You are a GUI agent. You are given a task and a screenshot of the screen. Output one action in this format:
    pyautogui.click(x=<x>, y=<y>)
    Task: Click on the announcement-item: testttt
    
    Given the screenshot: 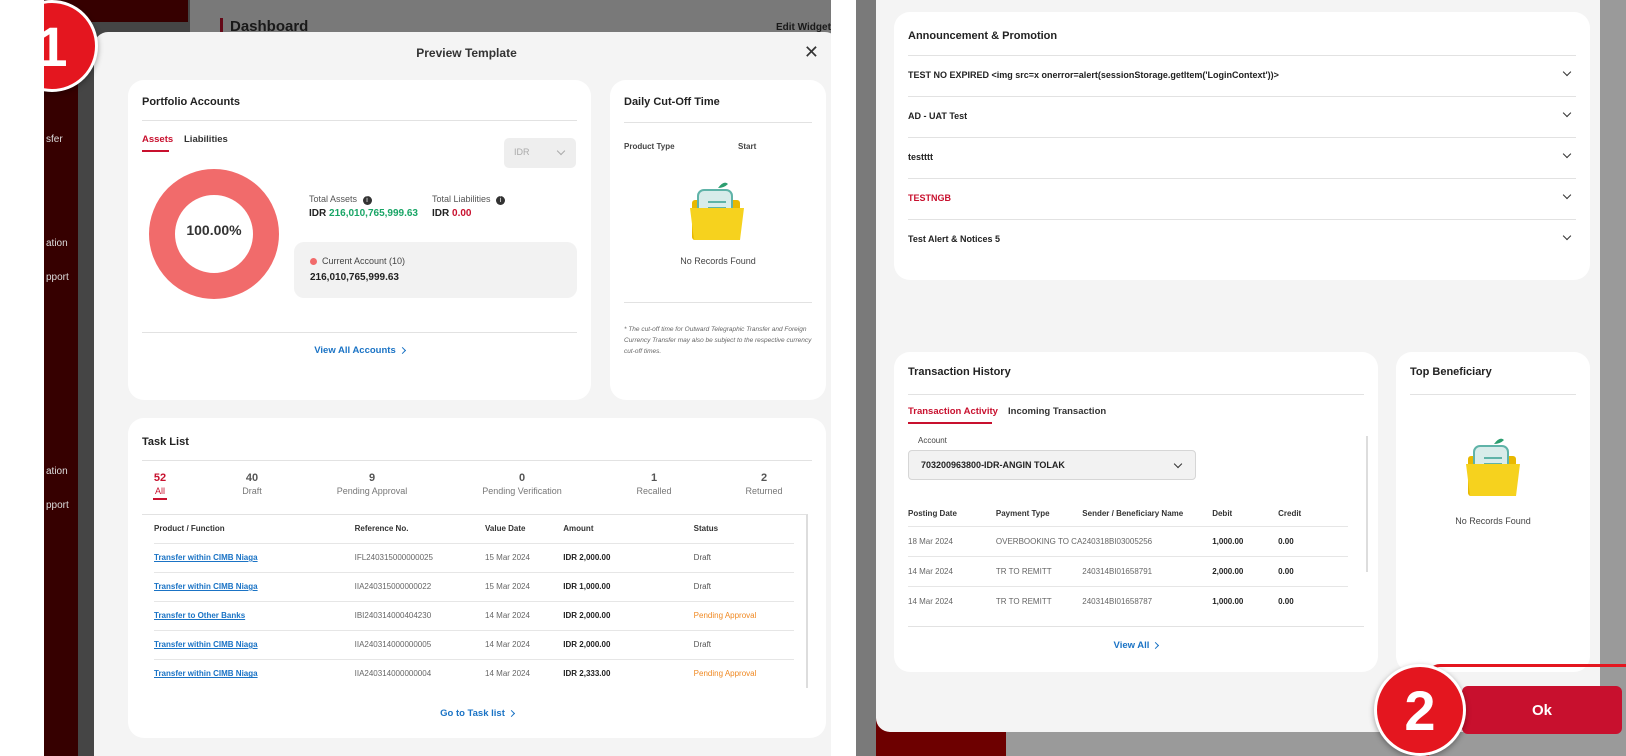 What is the action you would take?
    pyautogui.click(x=1242, y=157)
    